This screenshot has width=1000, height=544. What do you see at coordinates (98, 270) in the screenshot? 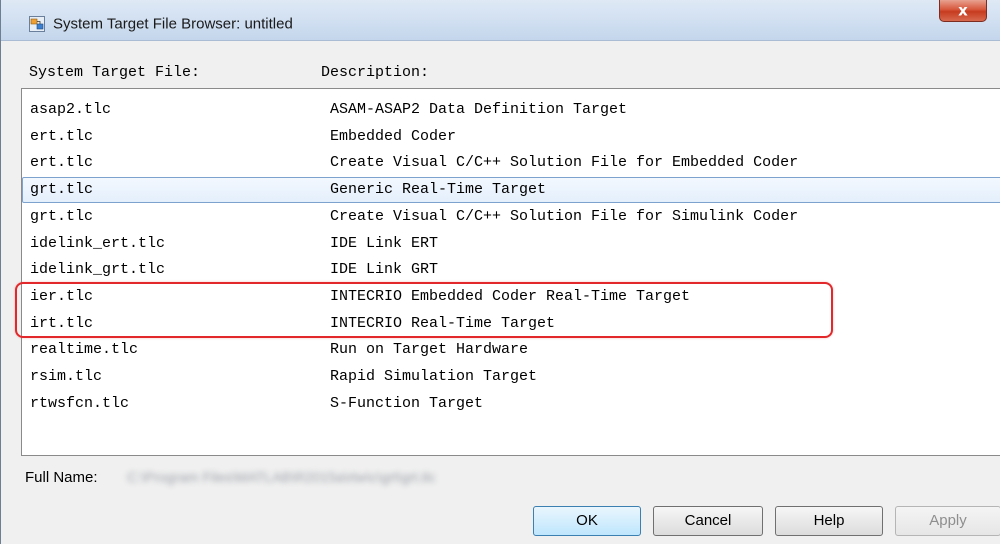
I see `list-item-file: idelink_grt.tlc` at bounding box center [98, 270].